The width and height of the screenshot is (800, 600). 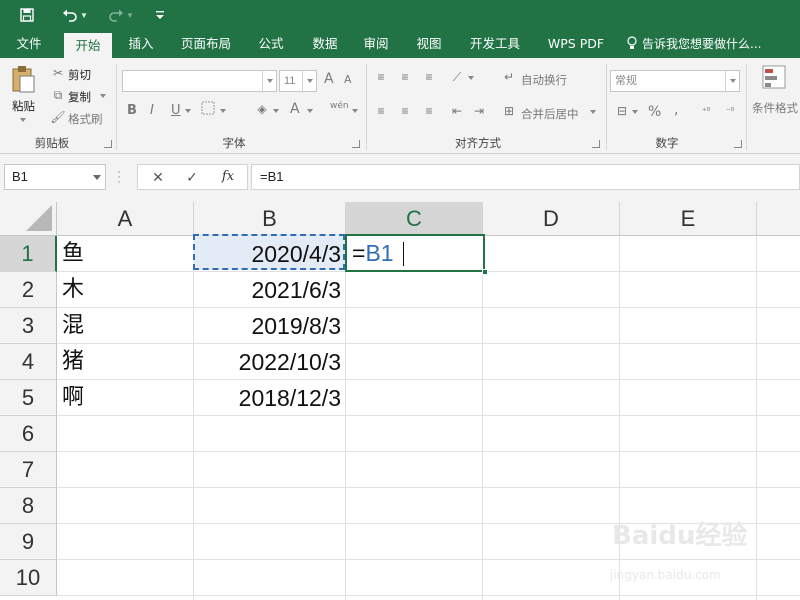 I want to click on tab-insert: 插入, so click(x=141, y=44).